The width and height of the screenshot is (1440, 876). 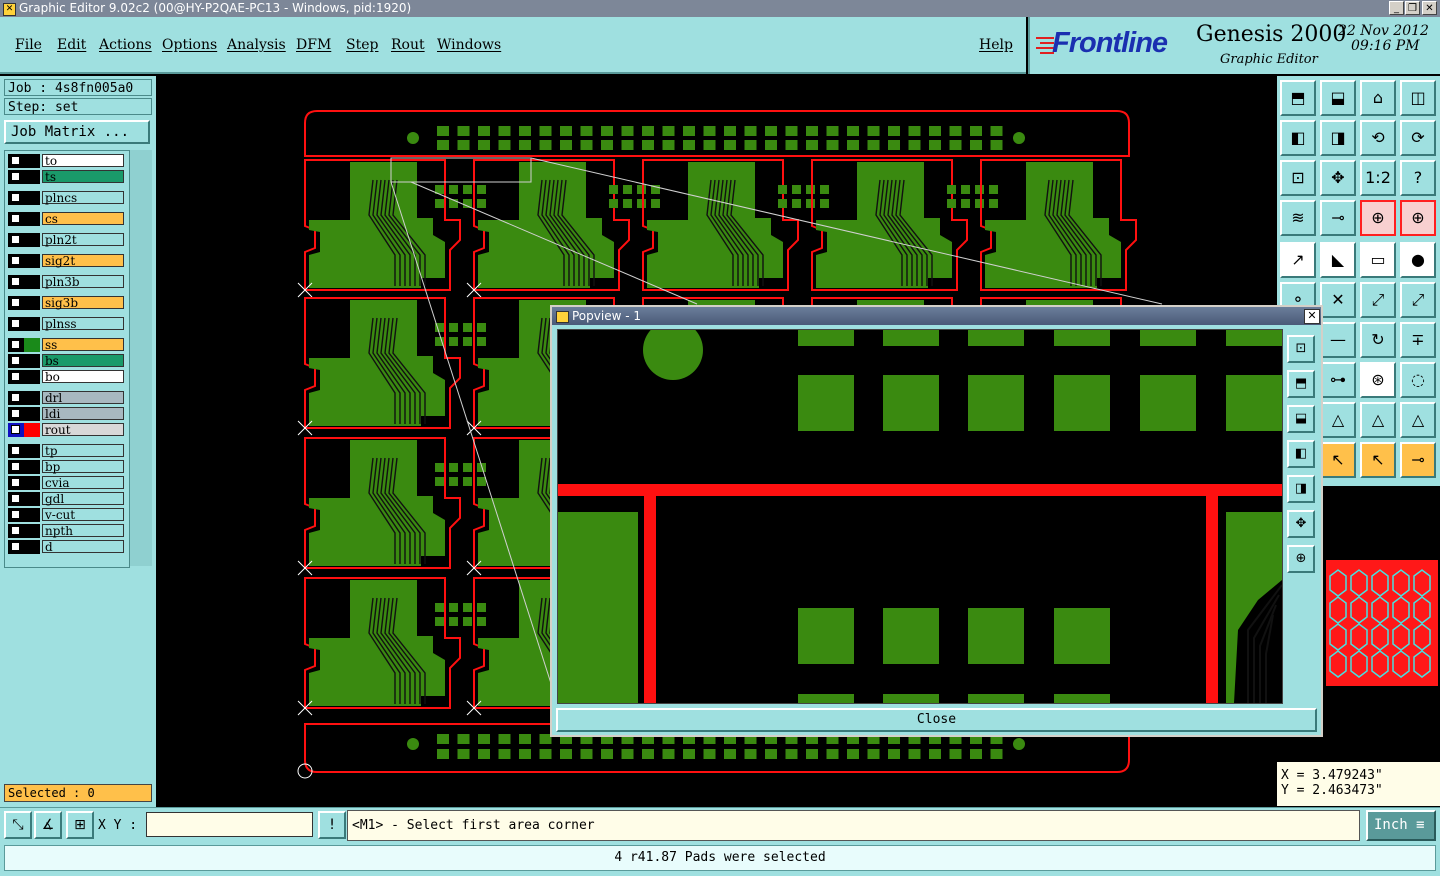 What do you see at coordinates (1412, 8) in the screenshot?
I see `maximize-button: ❐` at bounding box center [1412, 8].